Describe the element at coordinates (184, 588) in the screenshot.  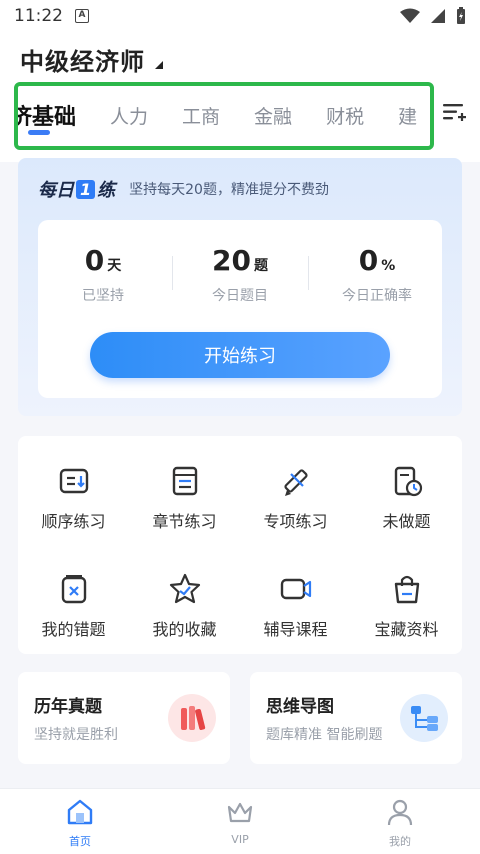
I see `star-icon` at that location.